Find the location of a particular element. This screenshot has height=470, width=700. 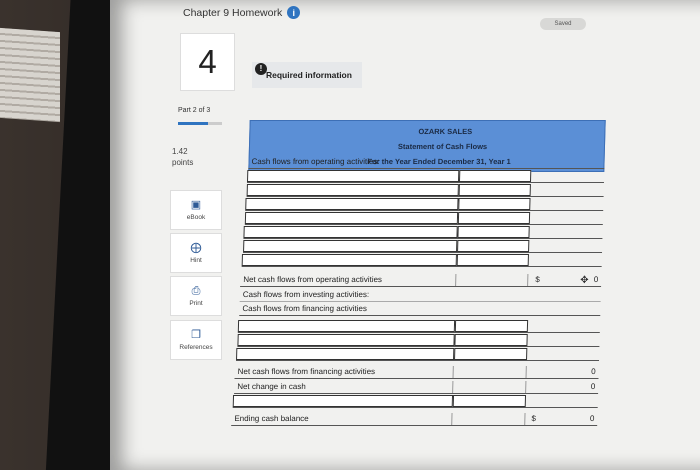

references-button: ❐ References is located at coordinates (196, 340).